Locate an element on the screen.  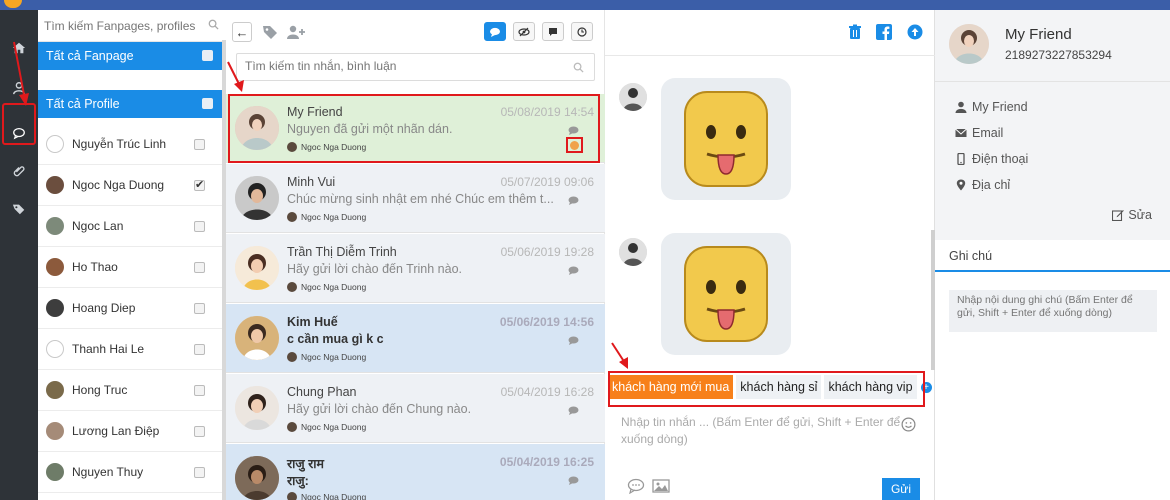
chat-header is located at coordinates (770, 33).